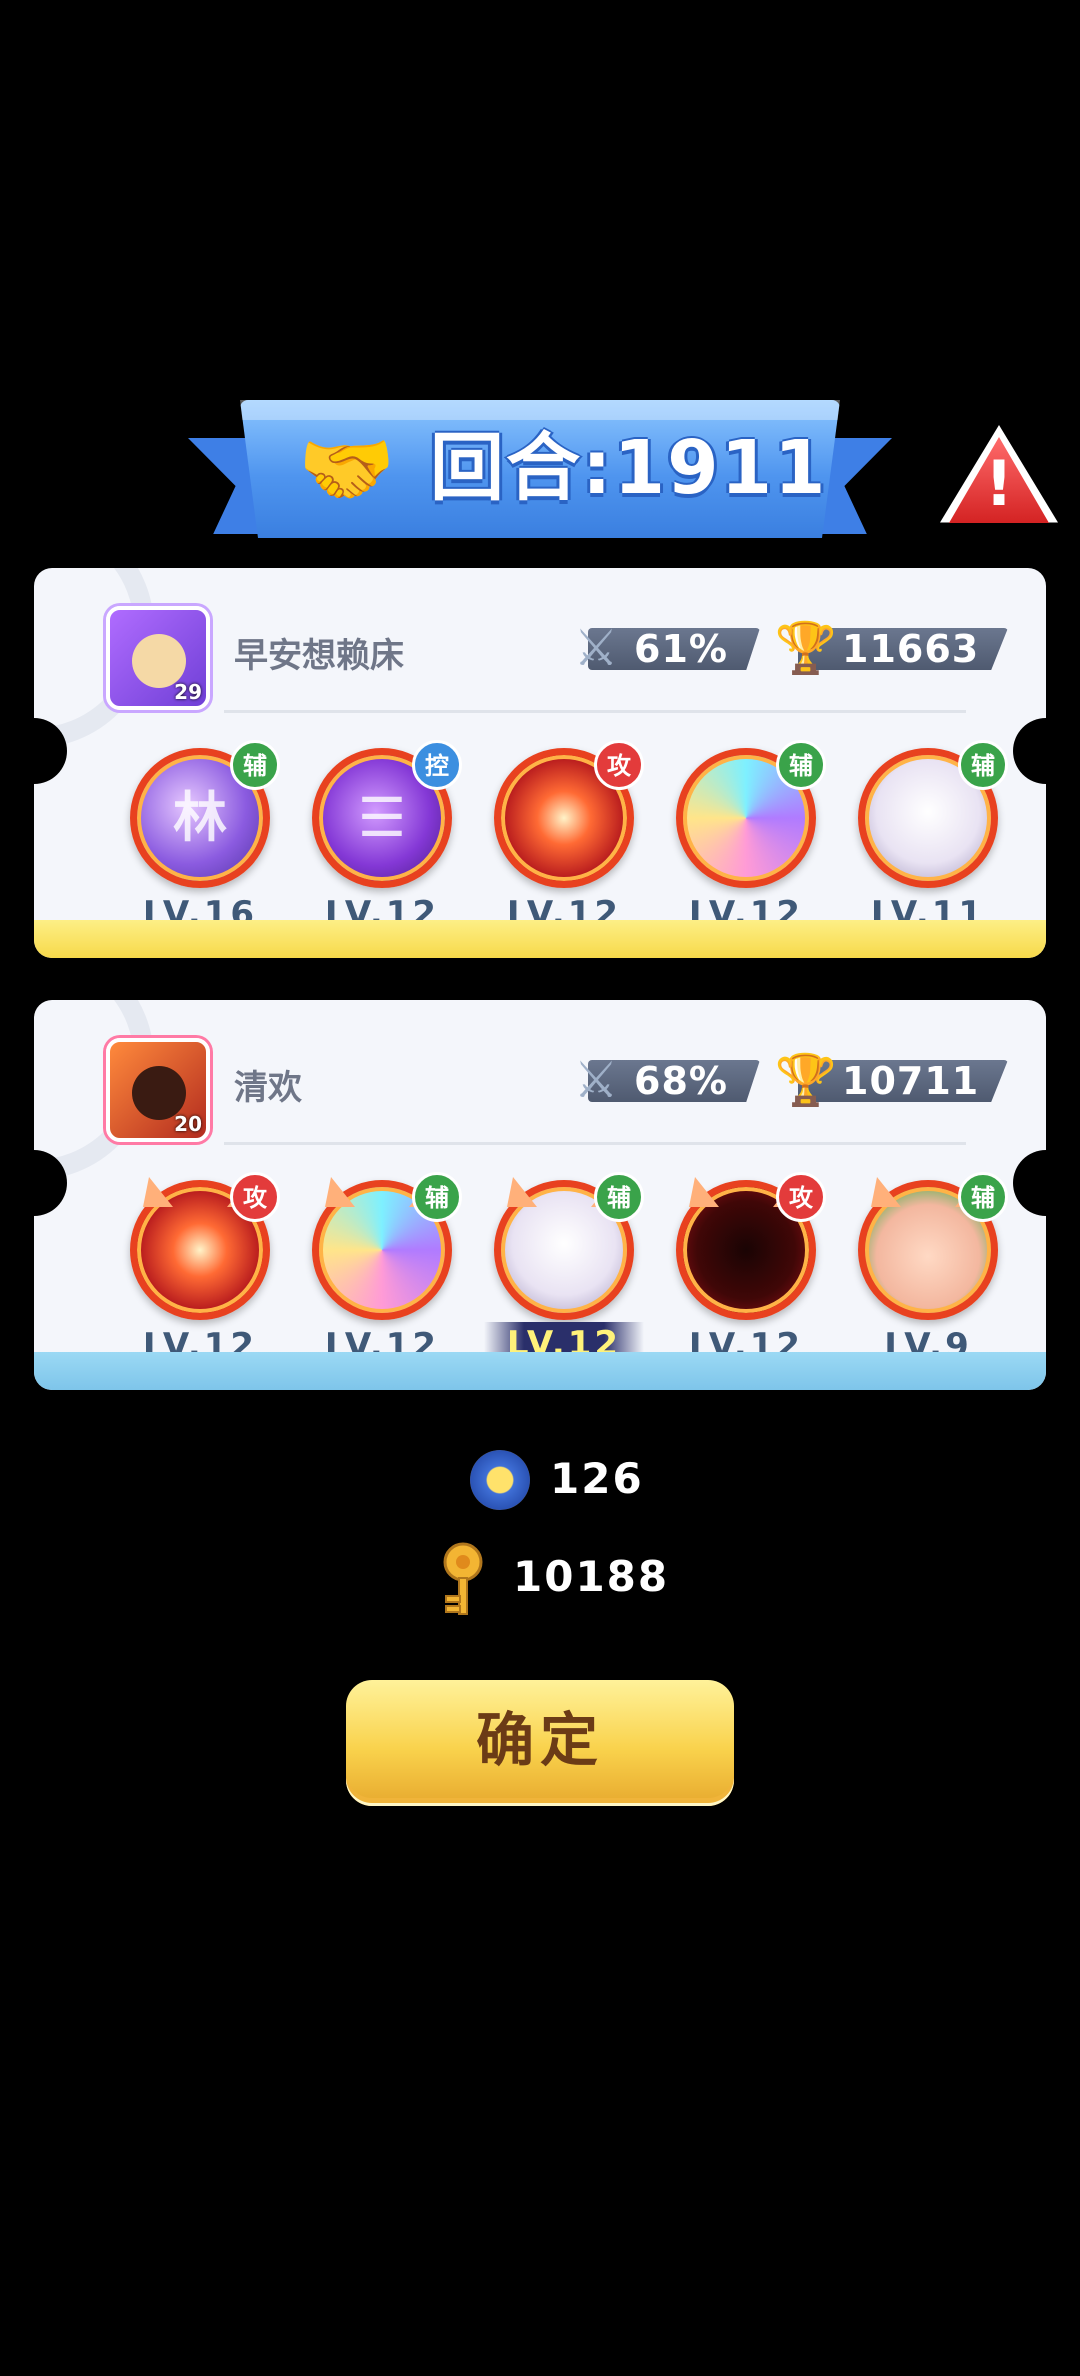  Describe the element at coordinates (437, 765) in the screenshot. I see `role-badge: 控` at that location.